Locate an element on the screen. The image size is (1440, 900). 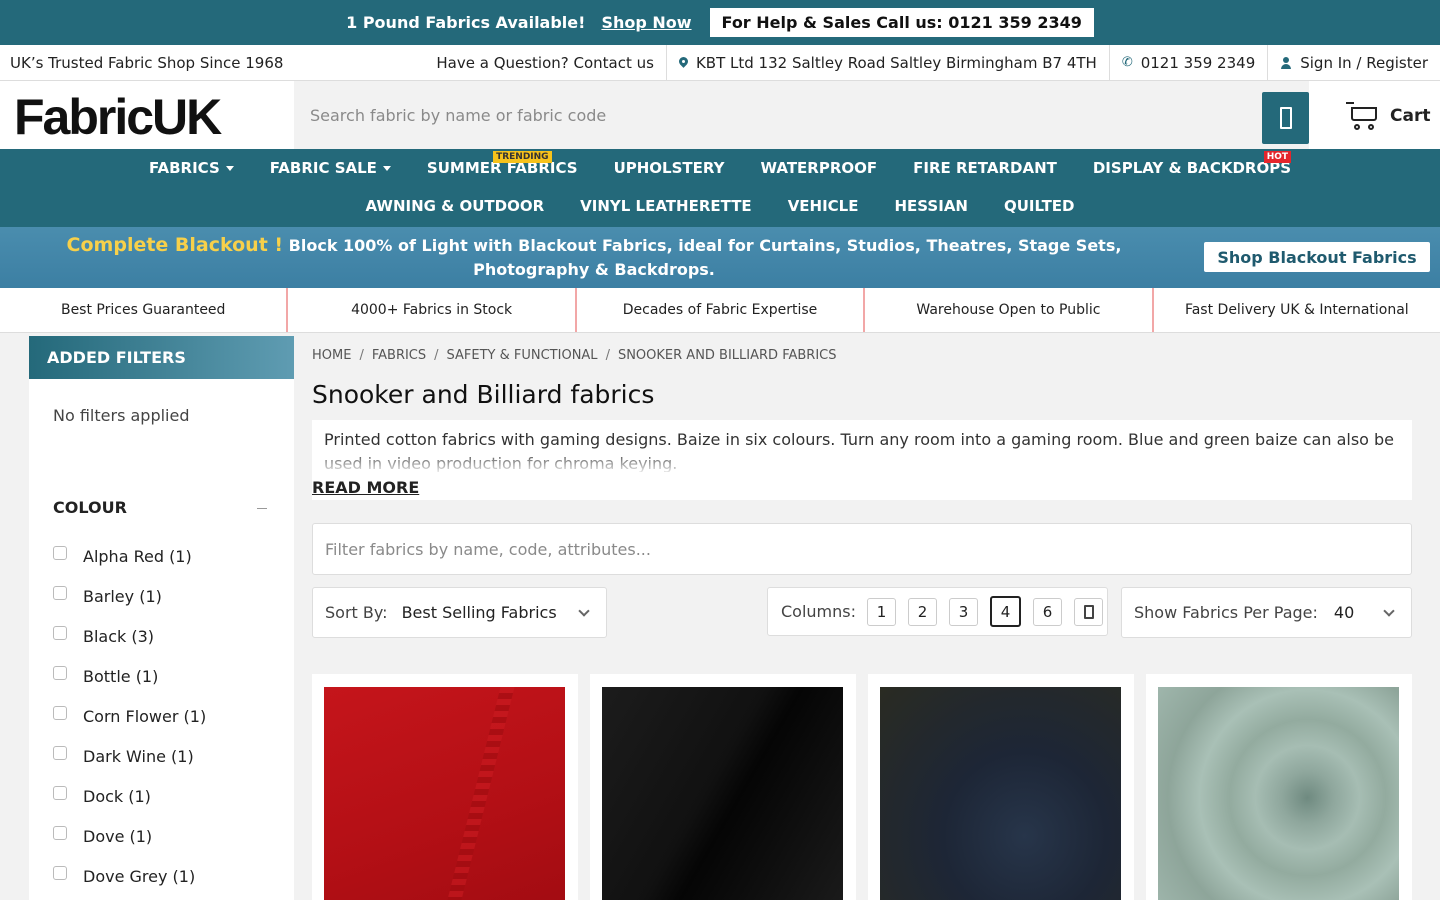
colour-label: Dove Grey (1) is located at coordinates (139, 876).